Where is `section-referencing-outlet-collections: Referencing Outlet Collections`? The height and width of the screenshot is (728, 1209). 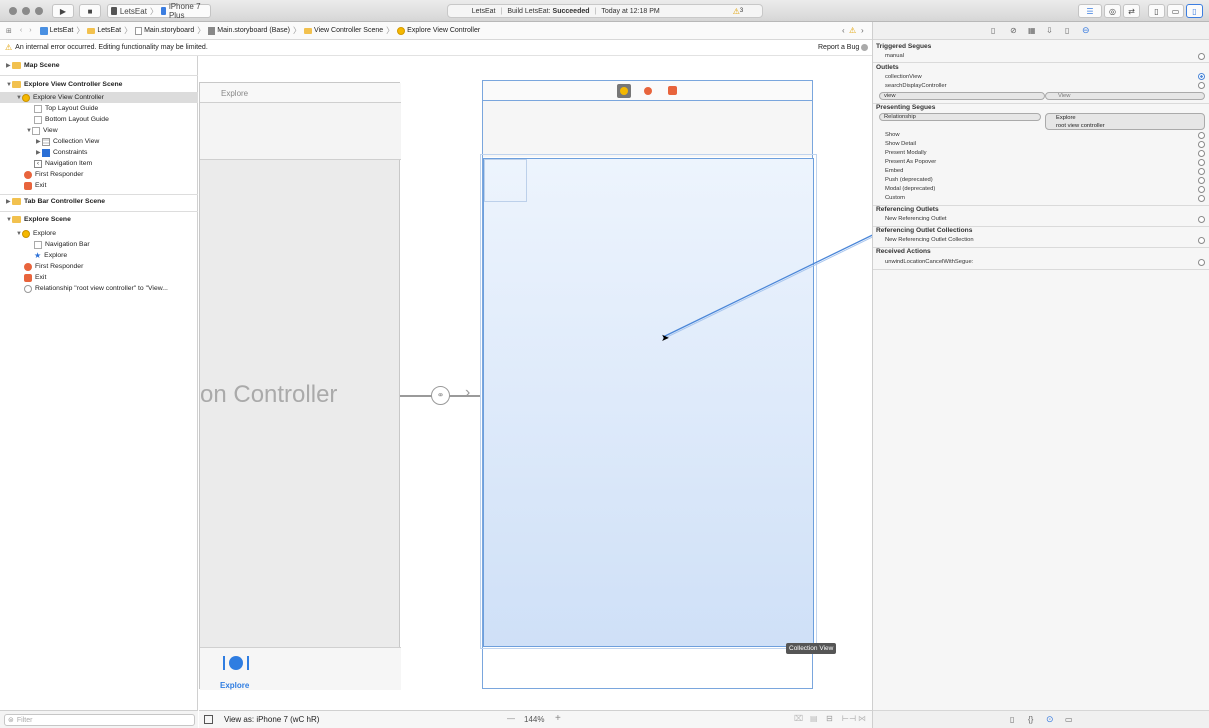 section-referencing-outlet-collections: Referencing Outlet Collections is located at coordinates (924, 230).